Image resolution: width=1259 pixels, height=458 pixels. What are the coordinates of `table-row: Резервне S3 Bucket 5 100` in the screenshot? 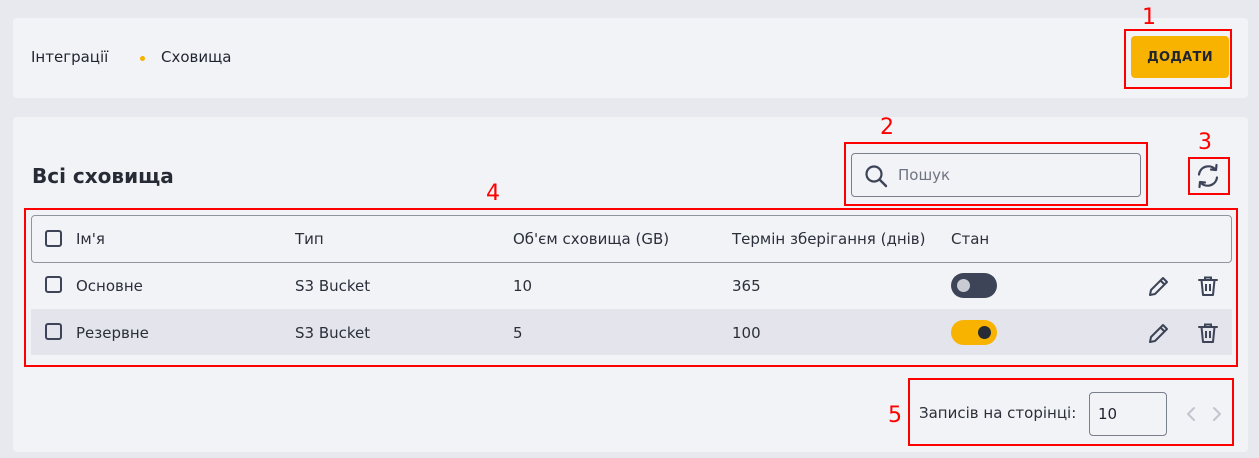 It's located at (631, 332).